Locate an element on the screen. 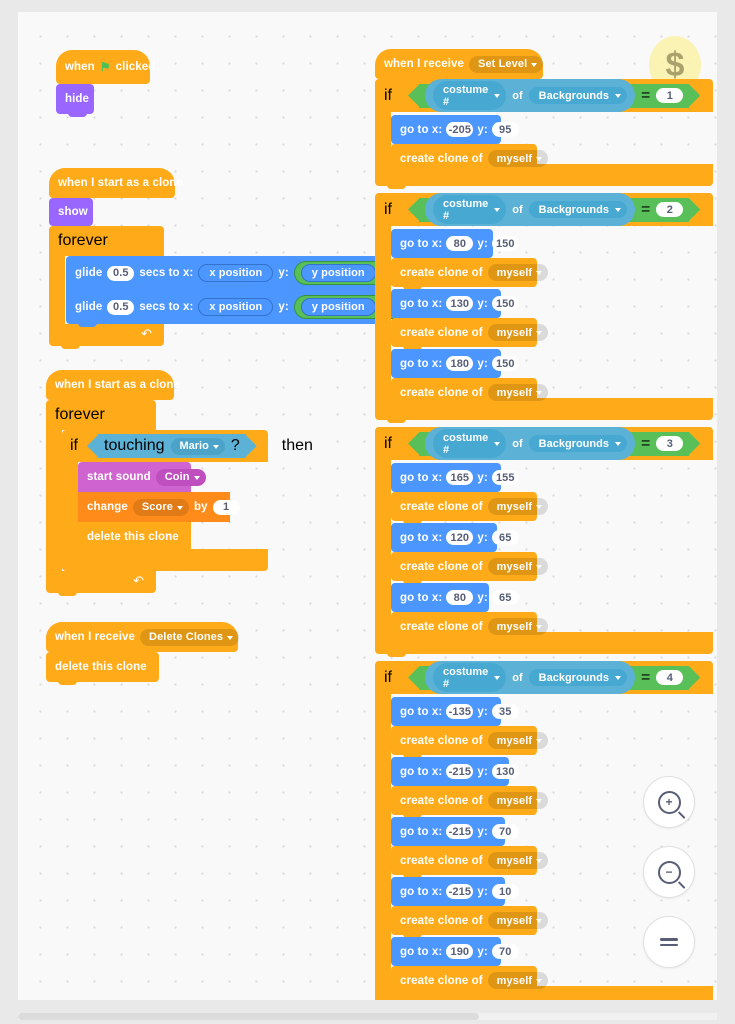 This screenshot has width=735, height=1024. block-goto-2-2: go to x: 130 y: 150 is located at coordinates (455, 303).